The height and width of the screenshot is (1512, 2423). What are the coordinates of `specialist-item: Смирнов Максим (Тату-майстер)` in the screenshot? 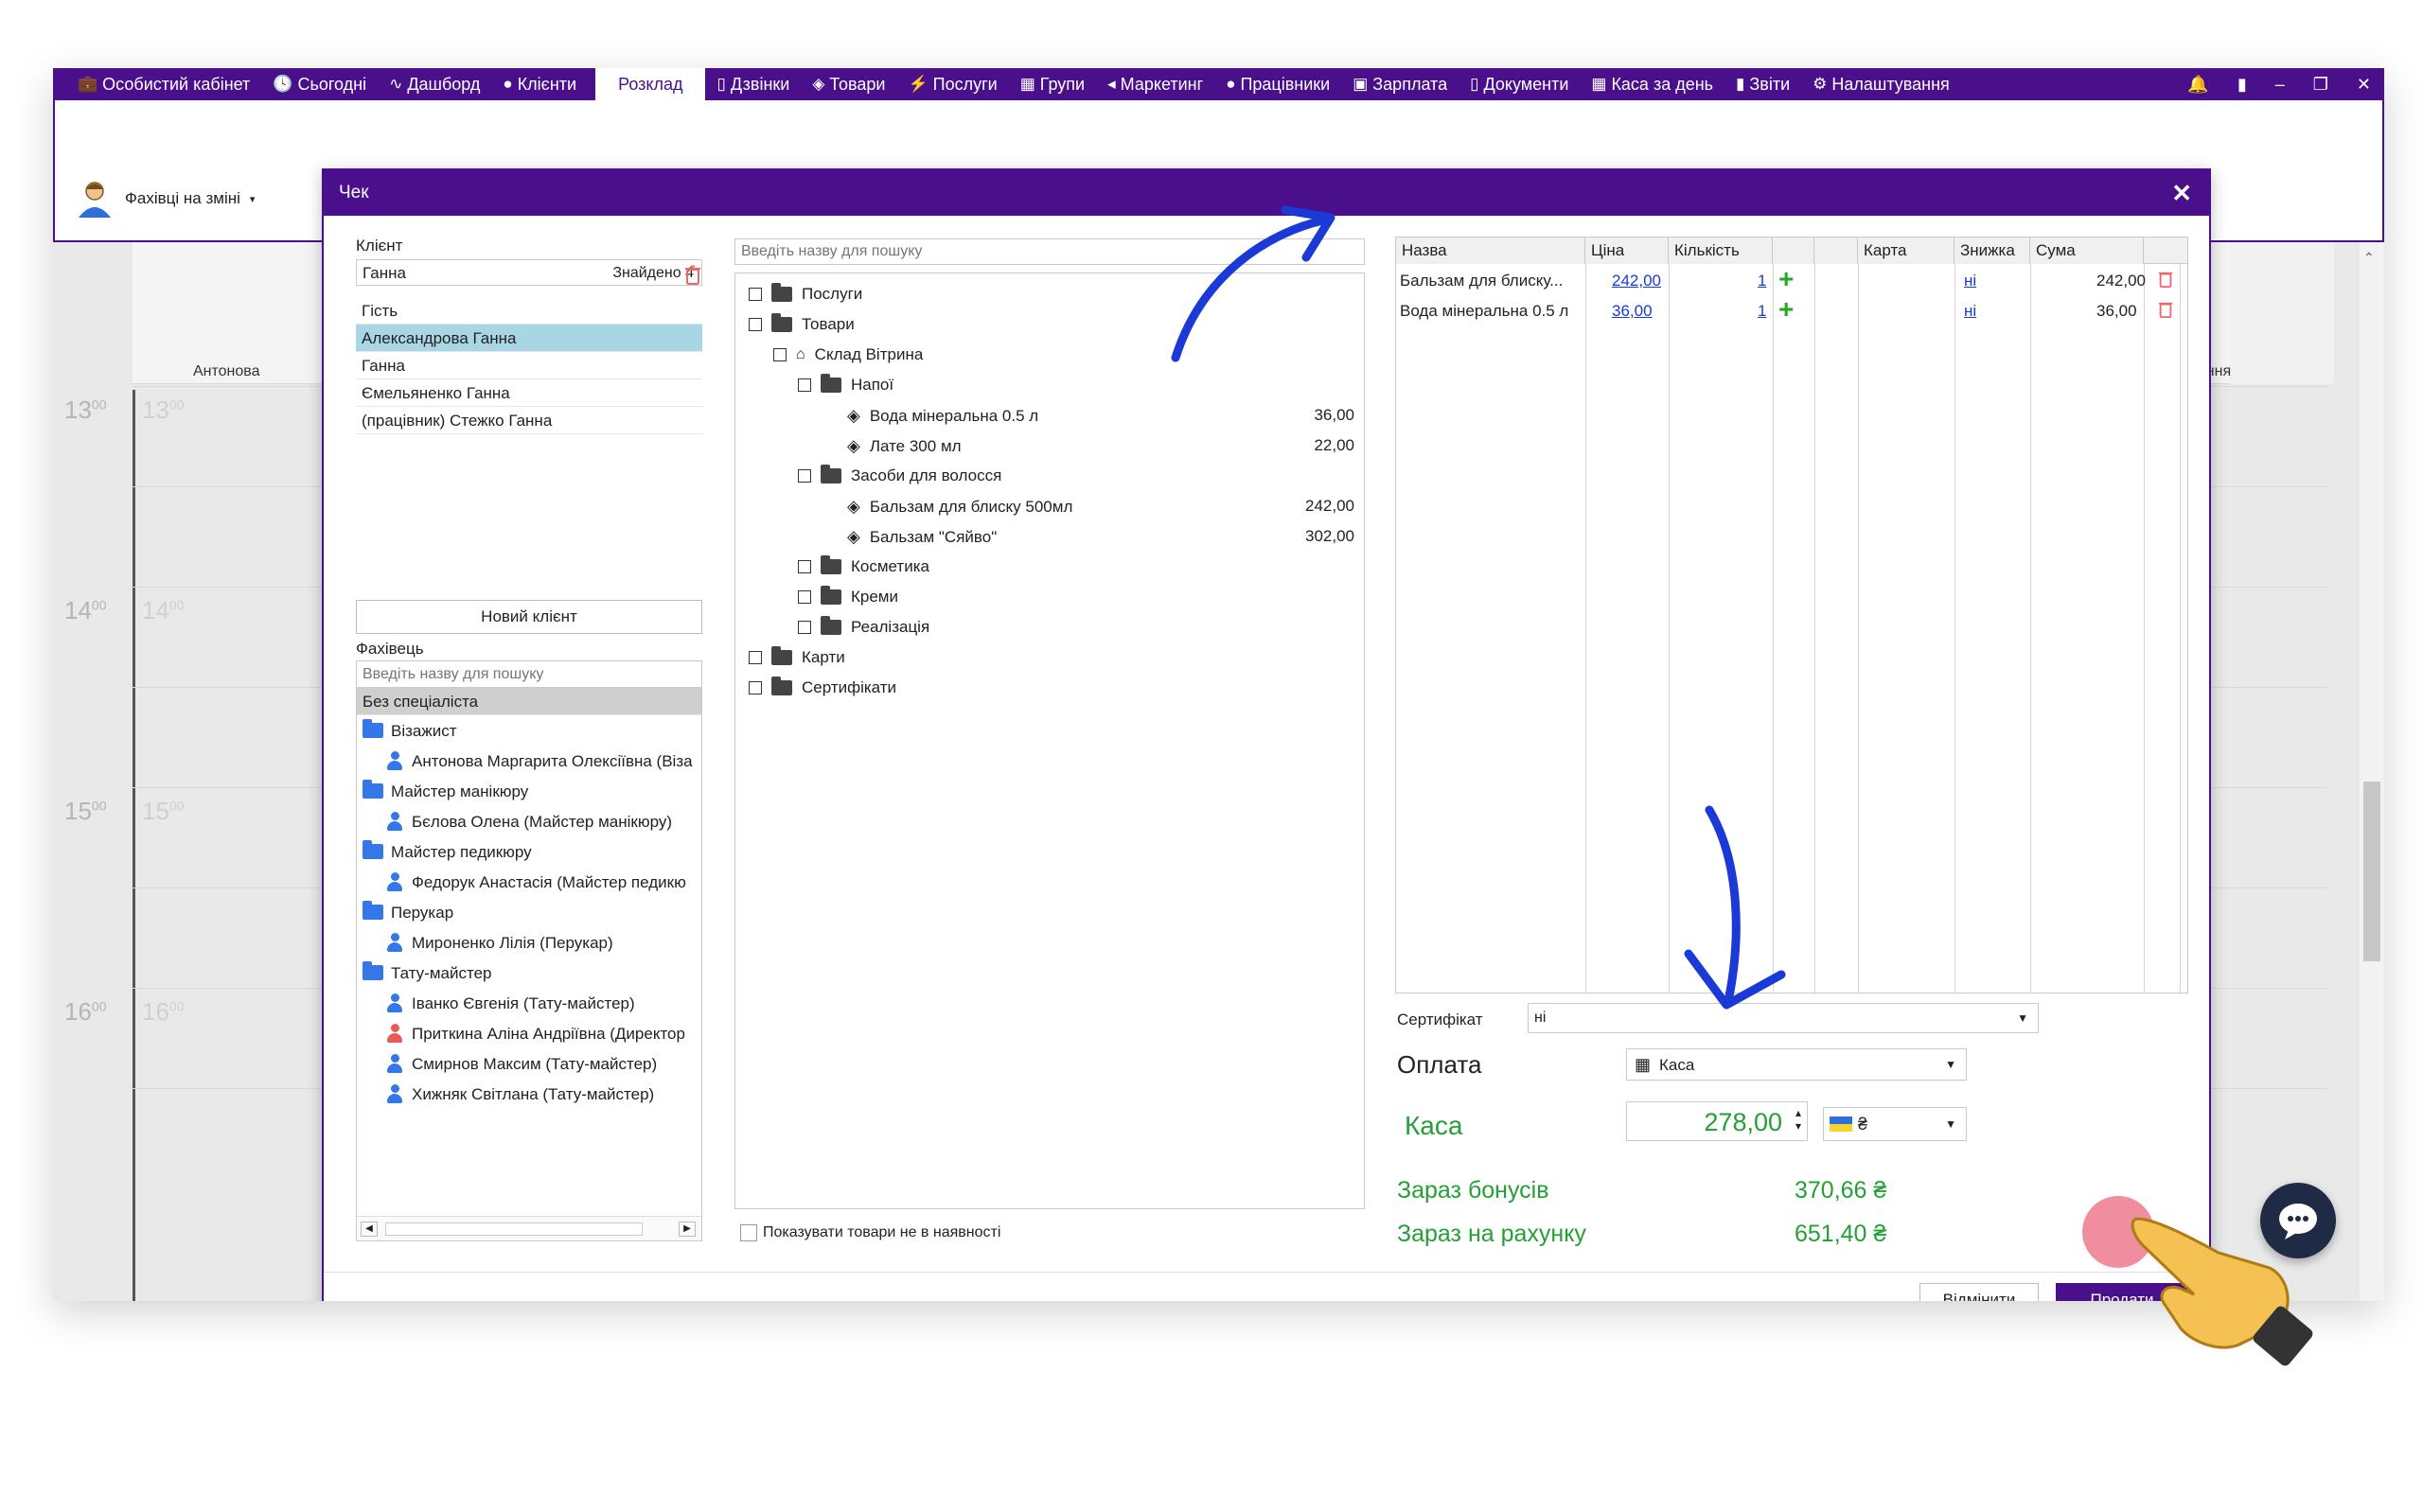 It's located at (529, 1063).